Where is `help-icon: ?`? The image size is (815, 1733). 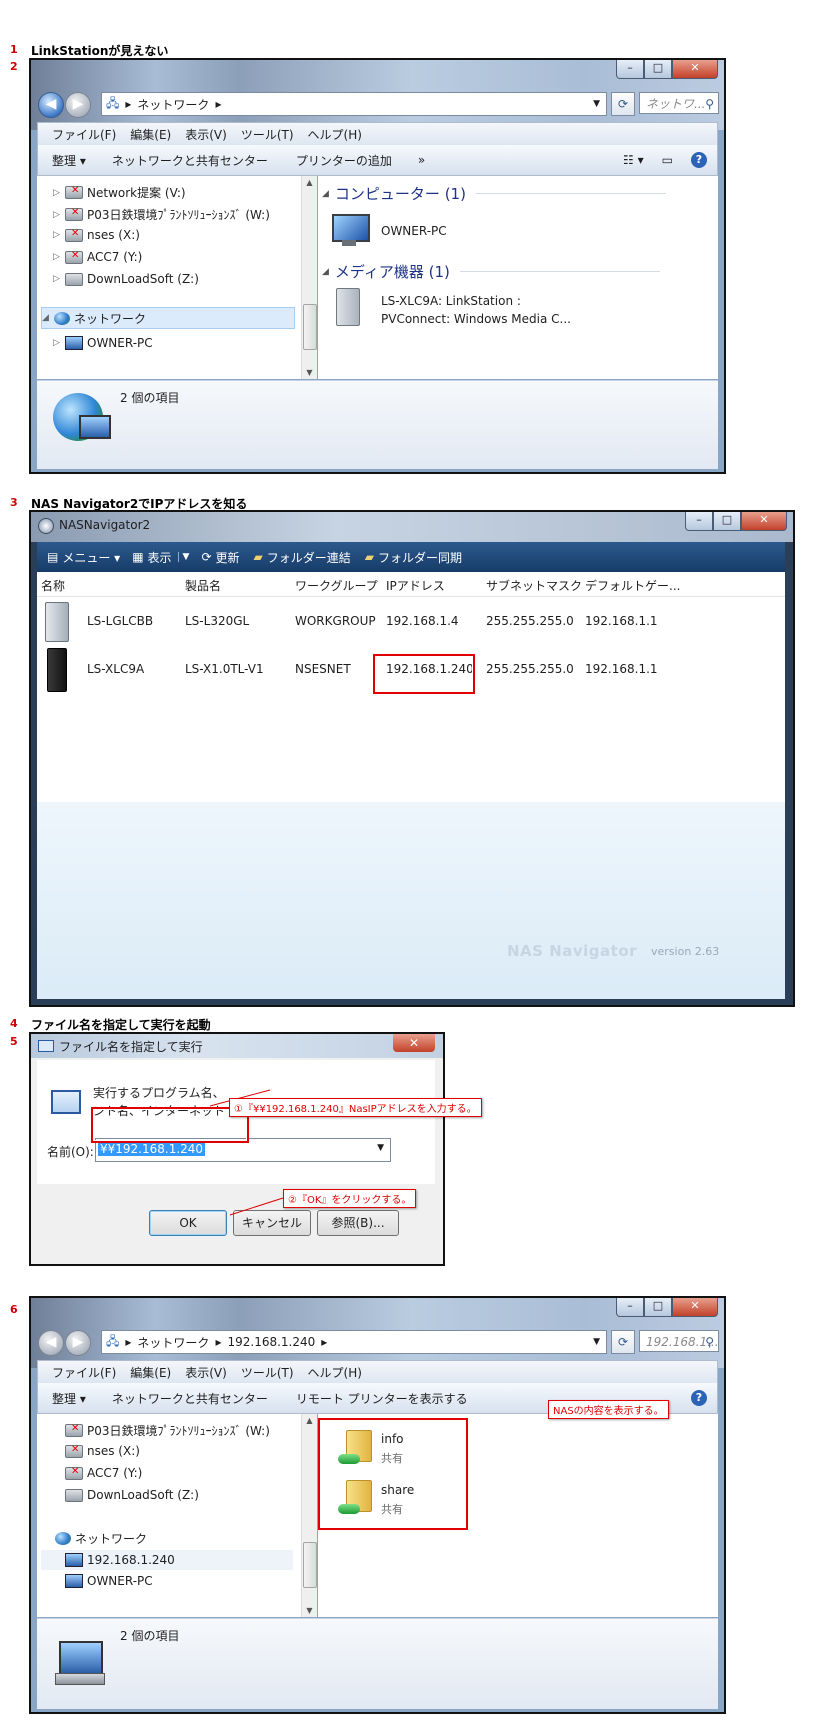
help-icon: ? is located at coordinates (699, 1398).